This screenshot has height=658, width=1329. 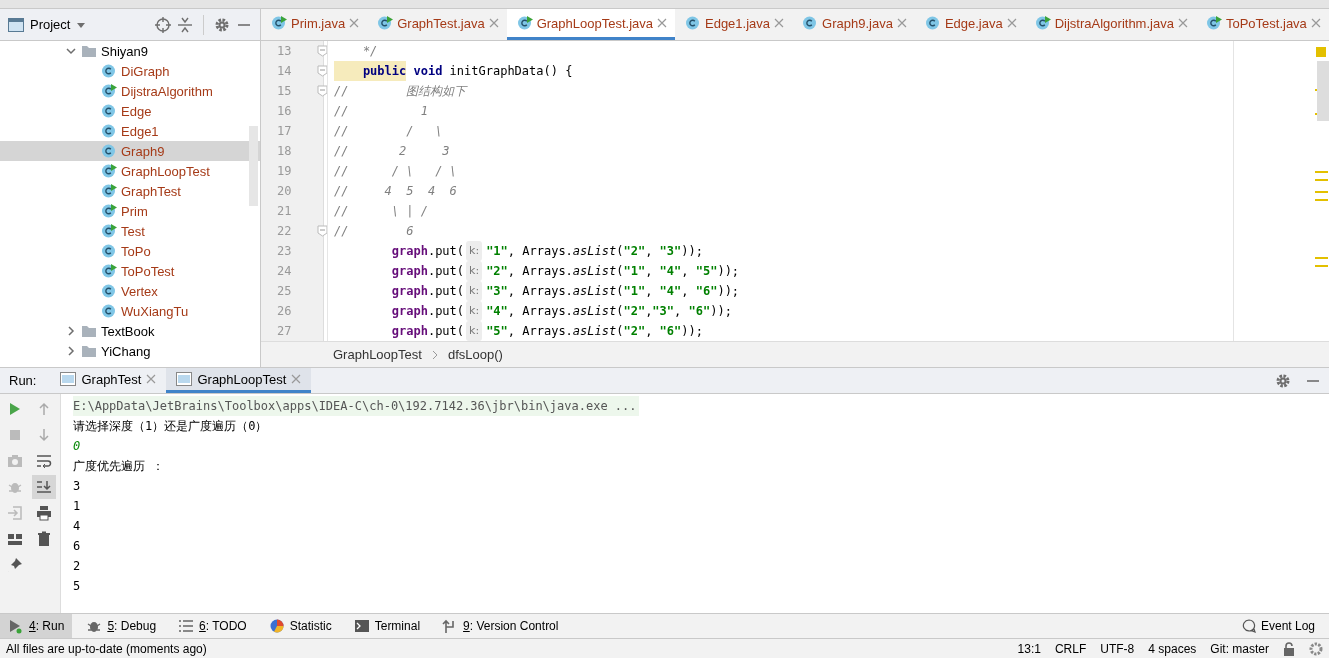 I want to click on print-icon, so click(x=43, y=513).